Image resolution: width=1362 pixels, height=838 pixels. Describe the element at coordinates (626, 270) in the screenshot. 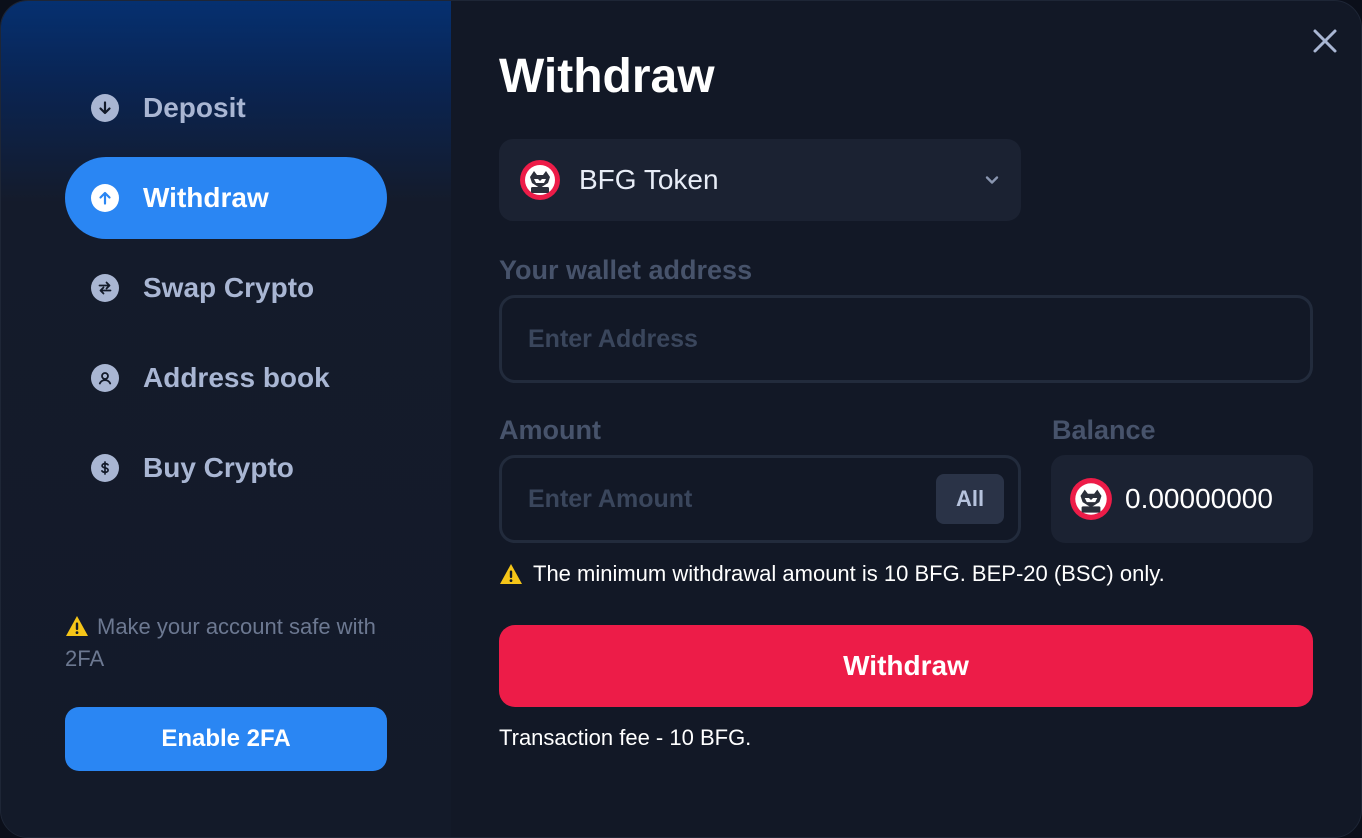

I see `wallet-address-label: Your wallet address` at that location.